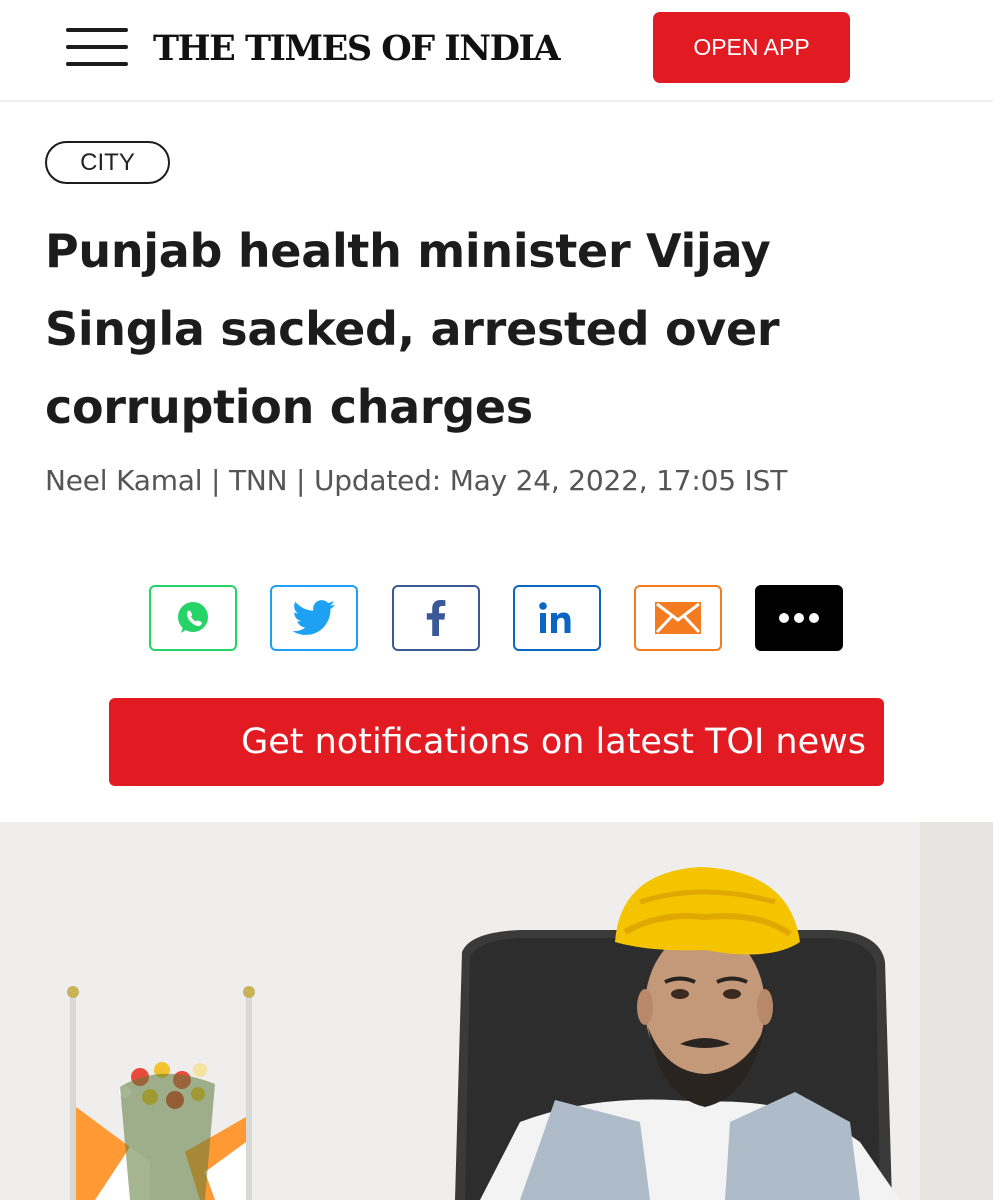 Image resolution: width=993 pixels, height=1200 pixels. I want to click on share-email-button, so click(678, 618).